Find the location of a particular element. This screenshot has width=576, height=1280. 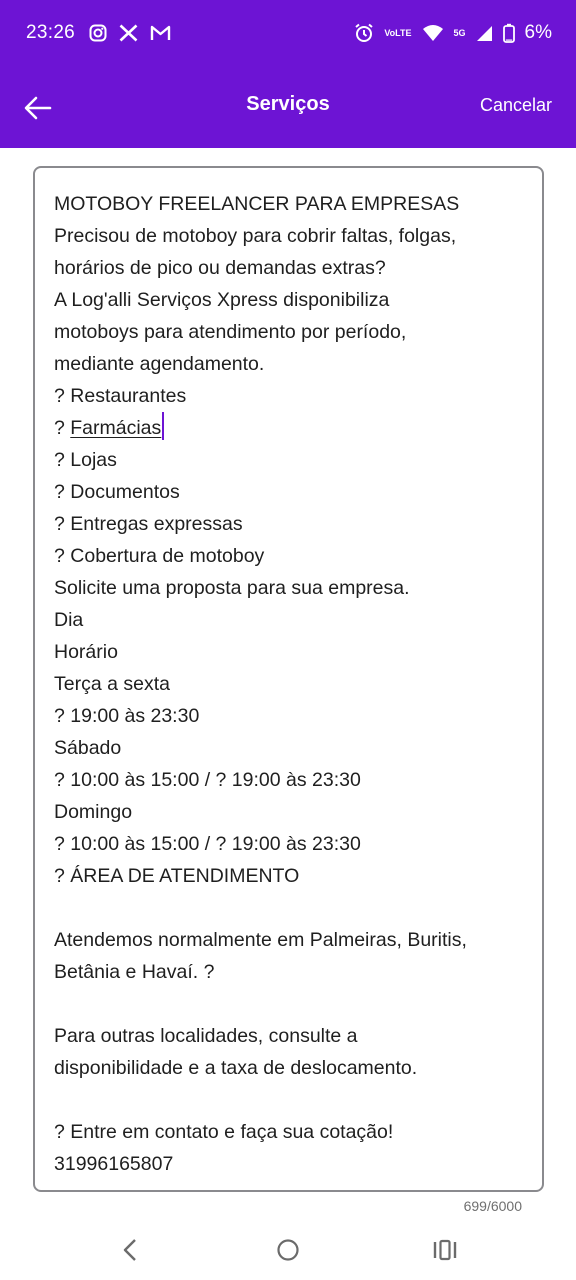

text-line: A Log'alli Serviços Xpress disponibiliza is located at coordinates (222, 300).